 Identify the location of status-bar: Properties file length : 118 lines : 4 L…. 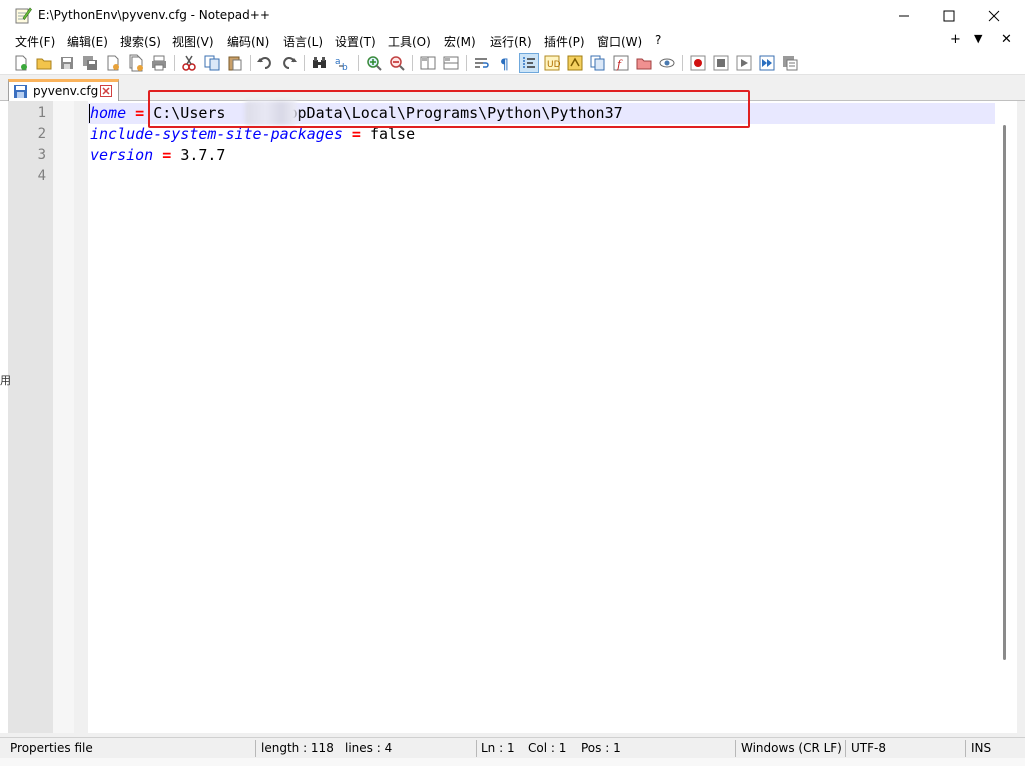
(512, 747).